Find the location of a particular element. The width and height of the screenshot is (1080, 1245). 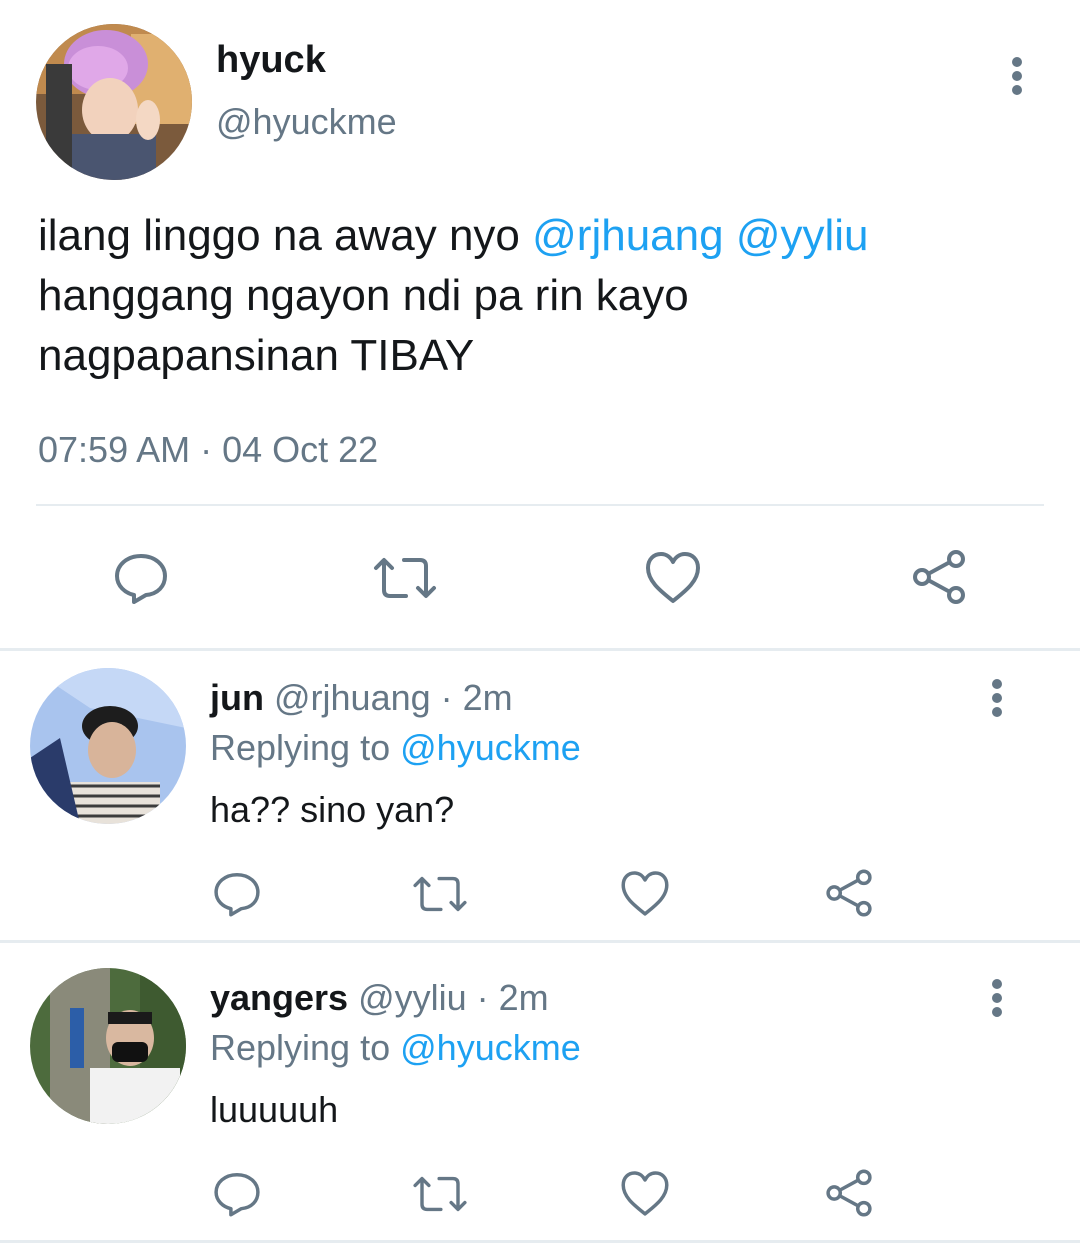

tweet-text-line-2: hanggang ngayon ndi pa rin kayo is located at coordinates (363, 295).